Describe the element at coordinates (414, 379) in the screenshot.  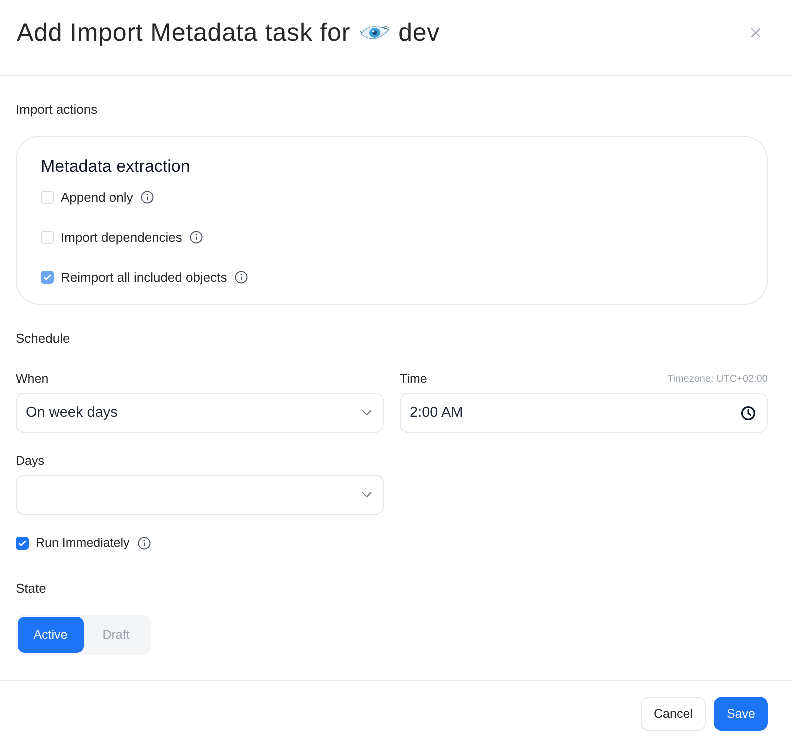
I see `field-label: Time` at that location.